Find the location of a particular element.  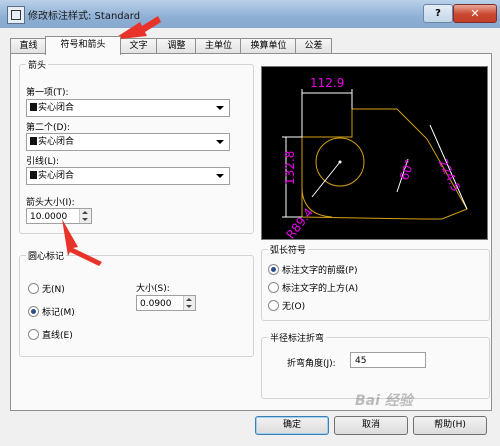

radius-jog-title: 半径标注折弯 is located at coordinates (297, 337).